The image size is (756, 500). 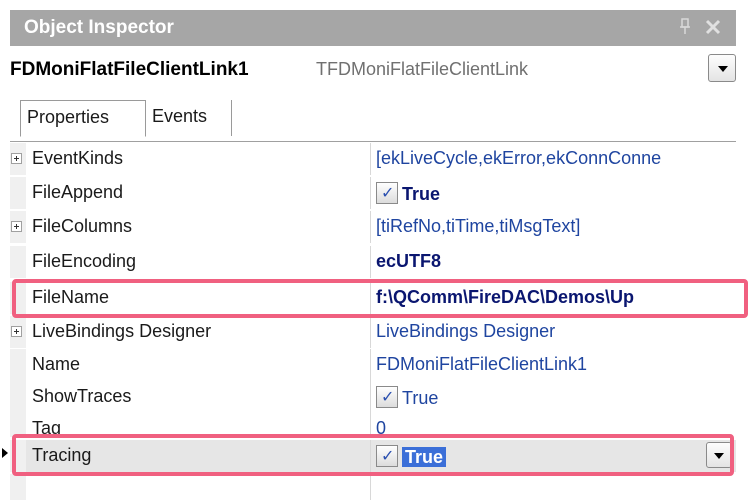 I want to click on property-name: FileAppend, so click(x=78, y=192).